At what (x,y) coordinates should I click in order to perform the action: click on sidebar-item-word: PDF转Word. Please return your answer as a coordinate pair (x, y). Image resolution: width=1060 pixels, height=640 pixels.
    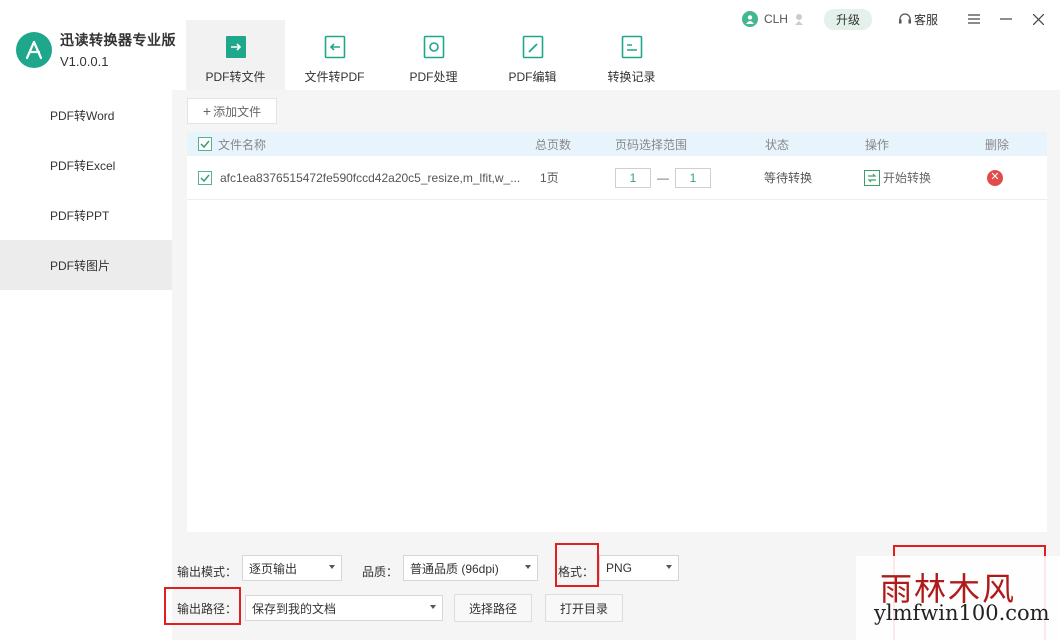
    Looking at the image, I should click on (86, 115).